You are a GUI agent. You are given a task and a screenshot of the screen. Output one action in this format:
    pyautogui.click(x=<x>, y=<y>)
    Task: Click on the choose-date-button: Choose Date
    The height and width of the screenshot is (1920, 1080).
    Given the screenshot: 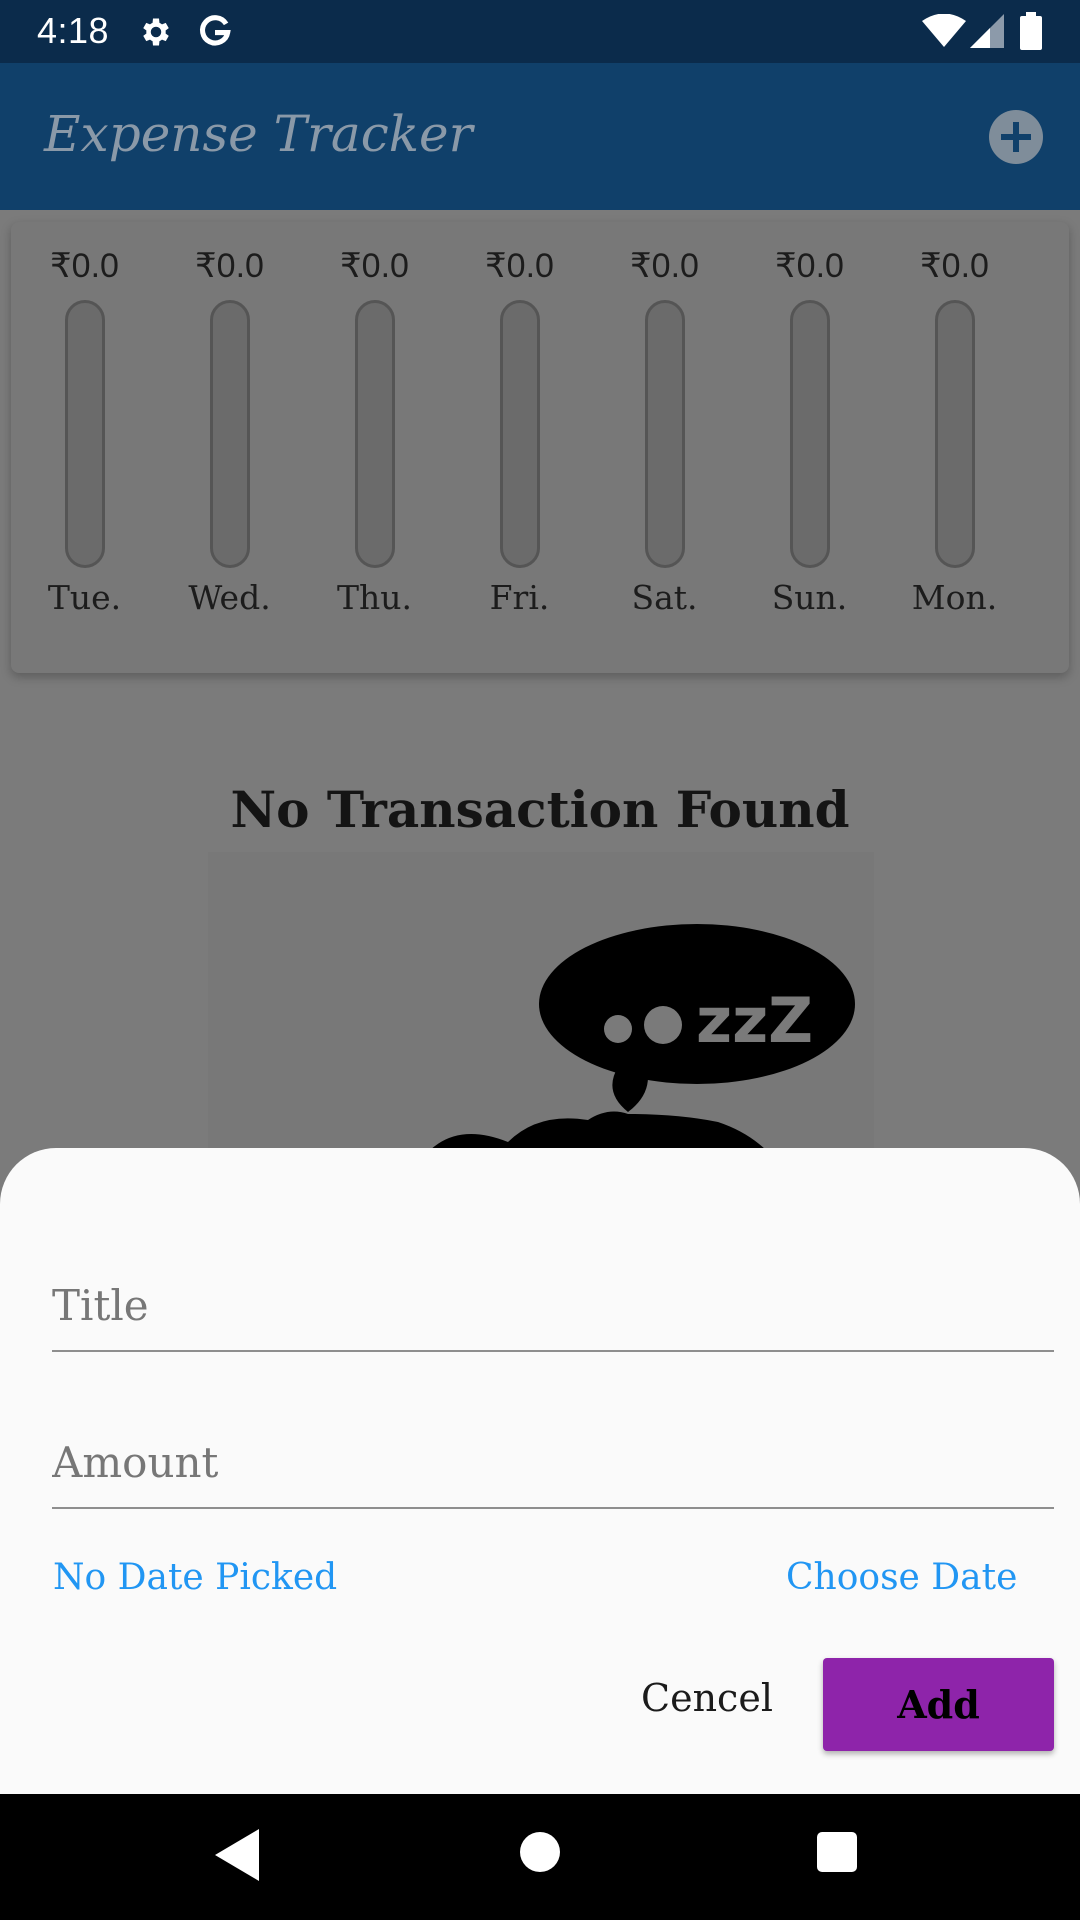 What is the action you would take?
    pyautogui.click(x=901, y=1577)
    